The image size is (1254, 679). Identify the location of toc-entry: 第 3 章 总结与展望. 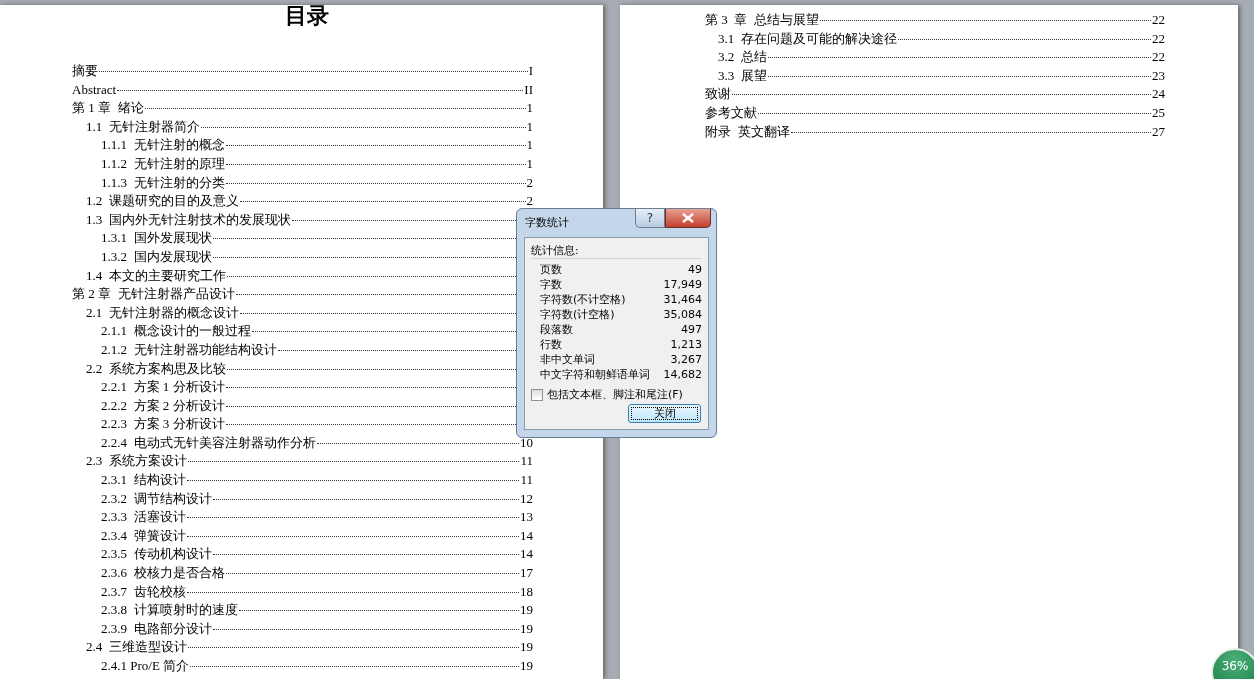
(762, 20).